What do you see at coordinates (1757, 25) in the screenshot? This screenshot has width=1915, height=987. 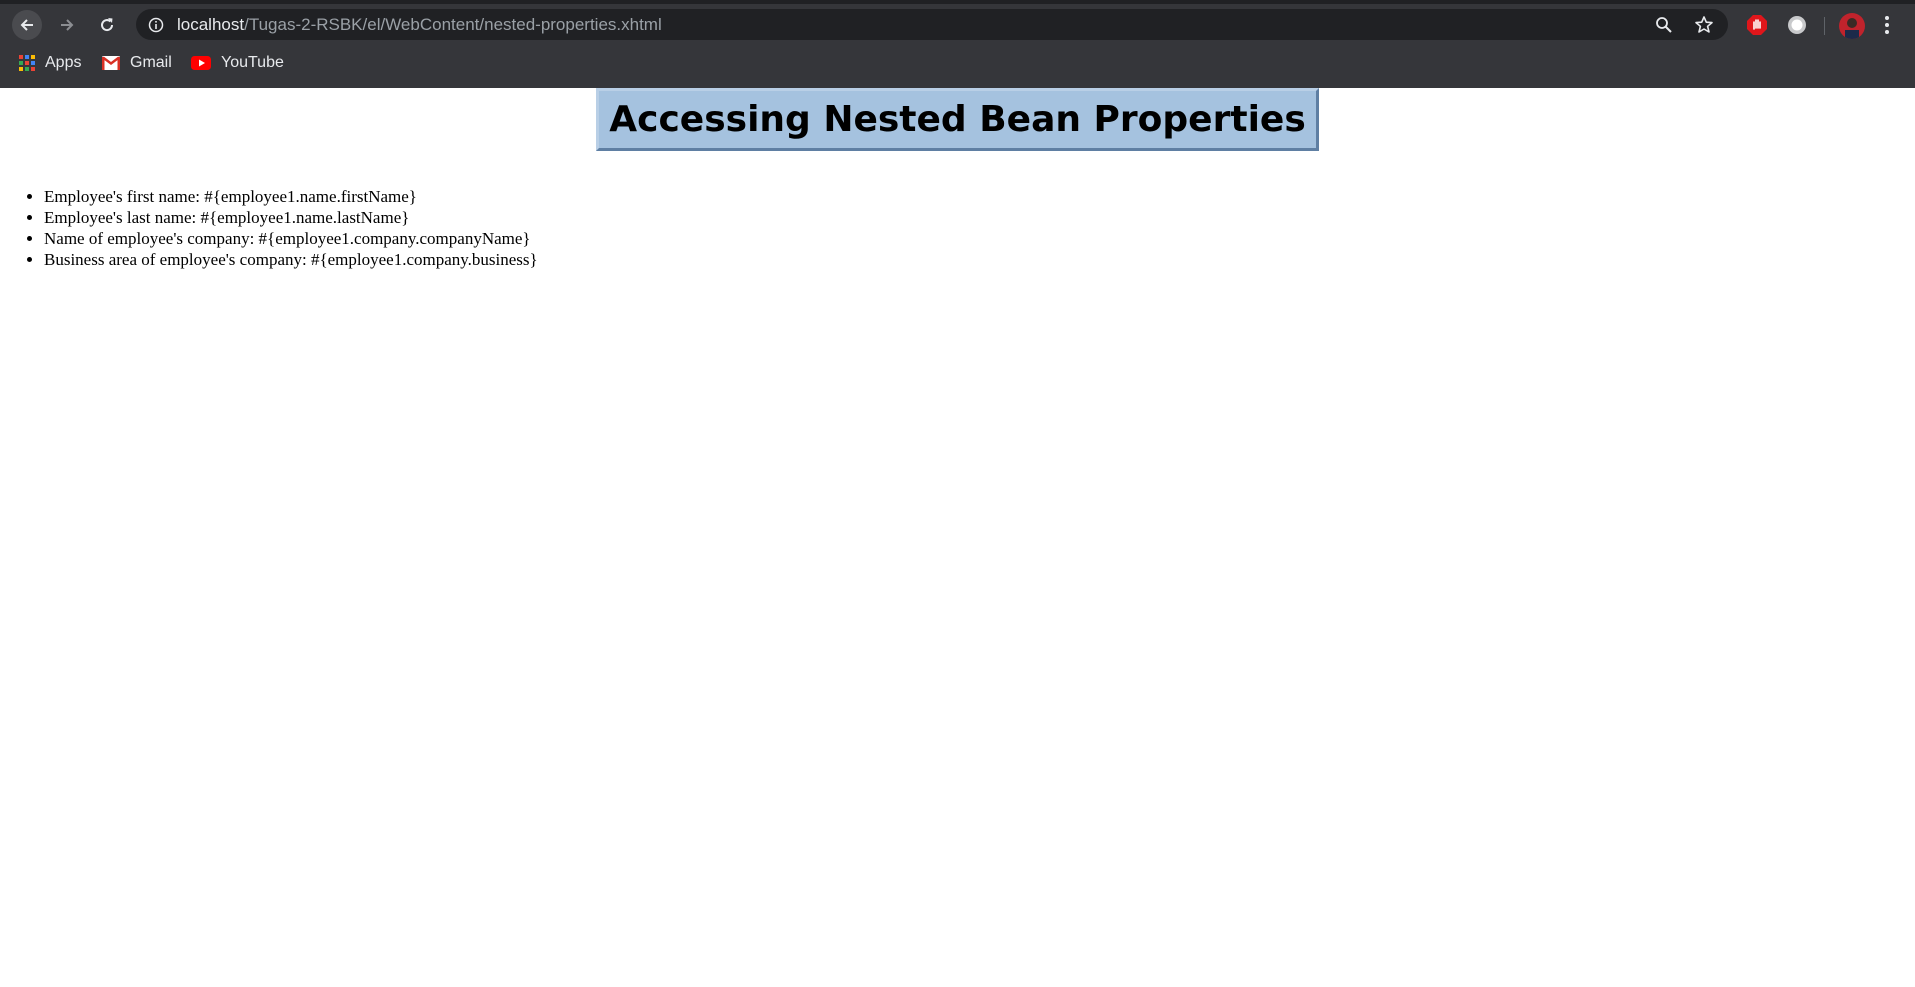 I see `adblock-icon` at bounding box center [1757, 25].